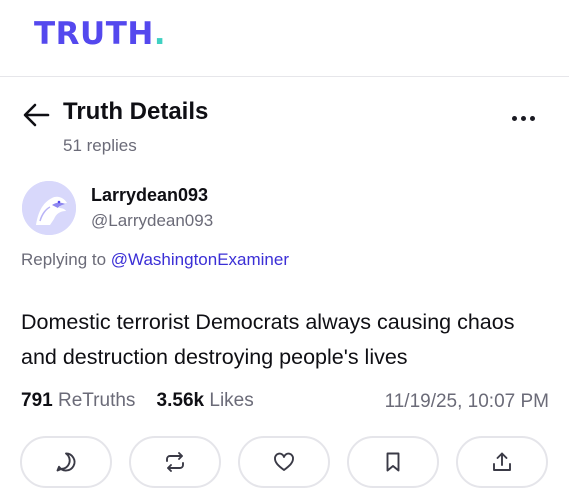 This screenshot has width=569, height=500. Describe the element at coordinates (466, 401) in the screenshot. I see `post-timestamp: 11/19/25, 10:07 PM` at that location.